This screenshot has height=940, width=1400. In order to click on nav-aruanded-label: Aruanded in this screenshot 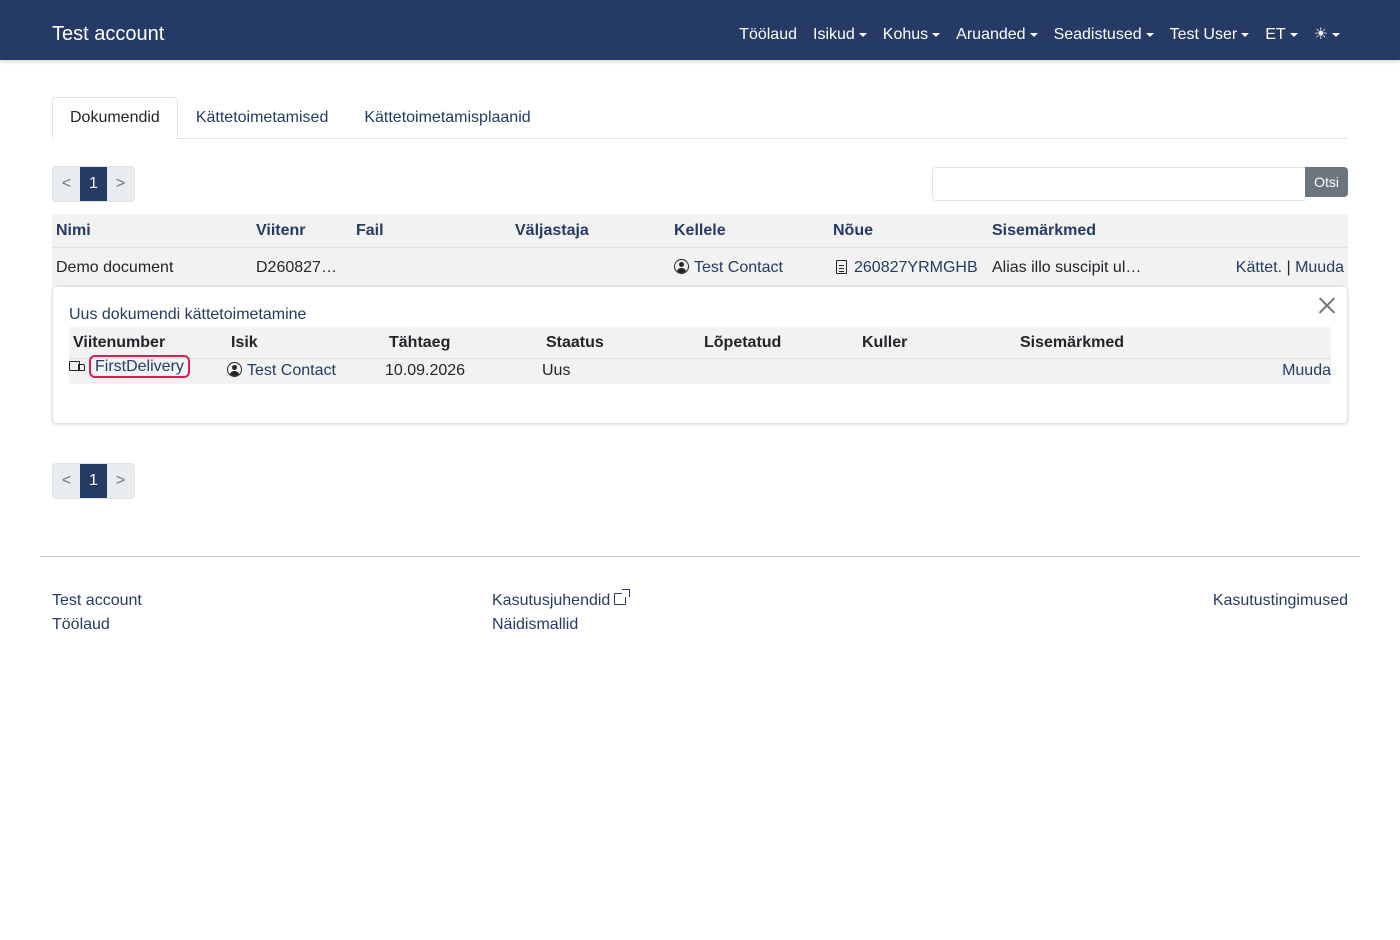, I will do `click(991, 34)`.